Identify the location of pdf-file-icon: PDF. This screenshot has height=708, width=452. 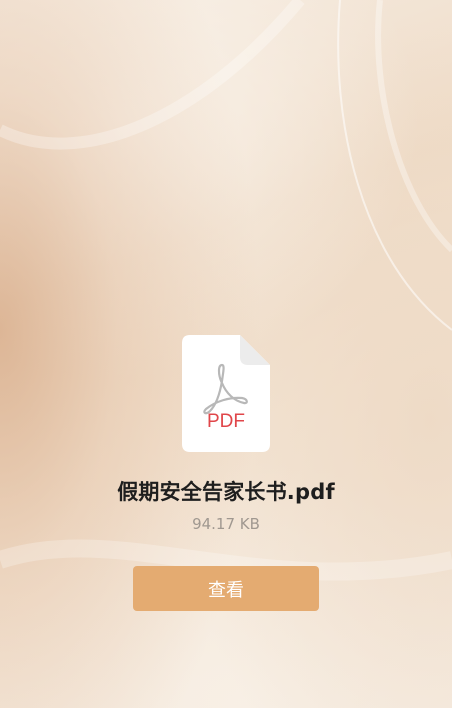
(226, 393).